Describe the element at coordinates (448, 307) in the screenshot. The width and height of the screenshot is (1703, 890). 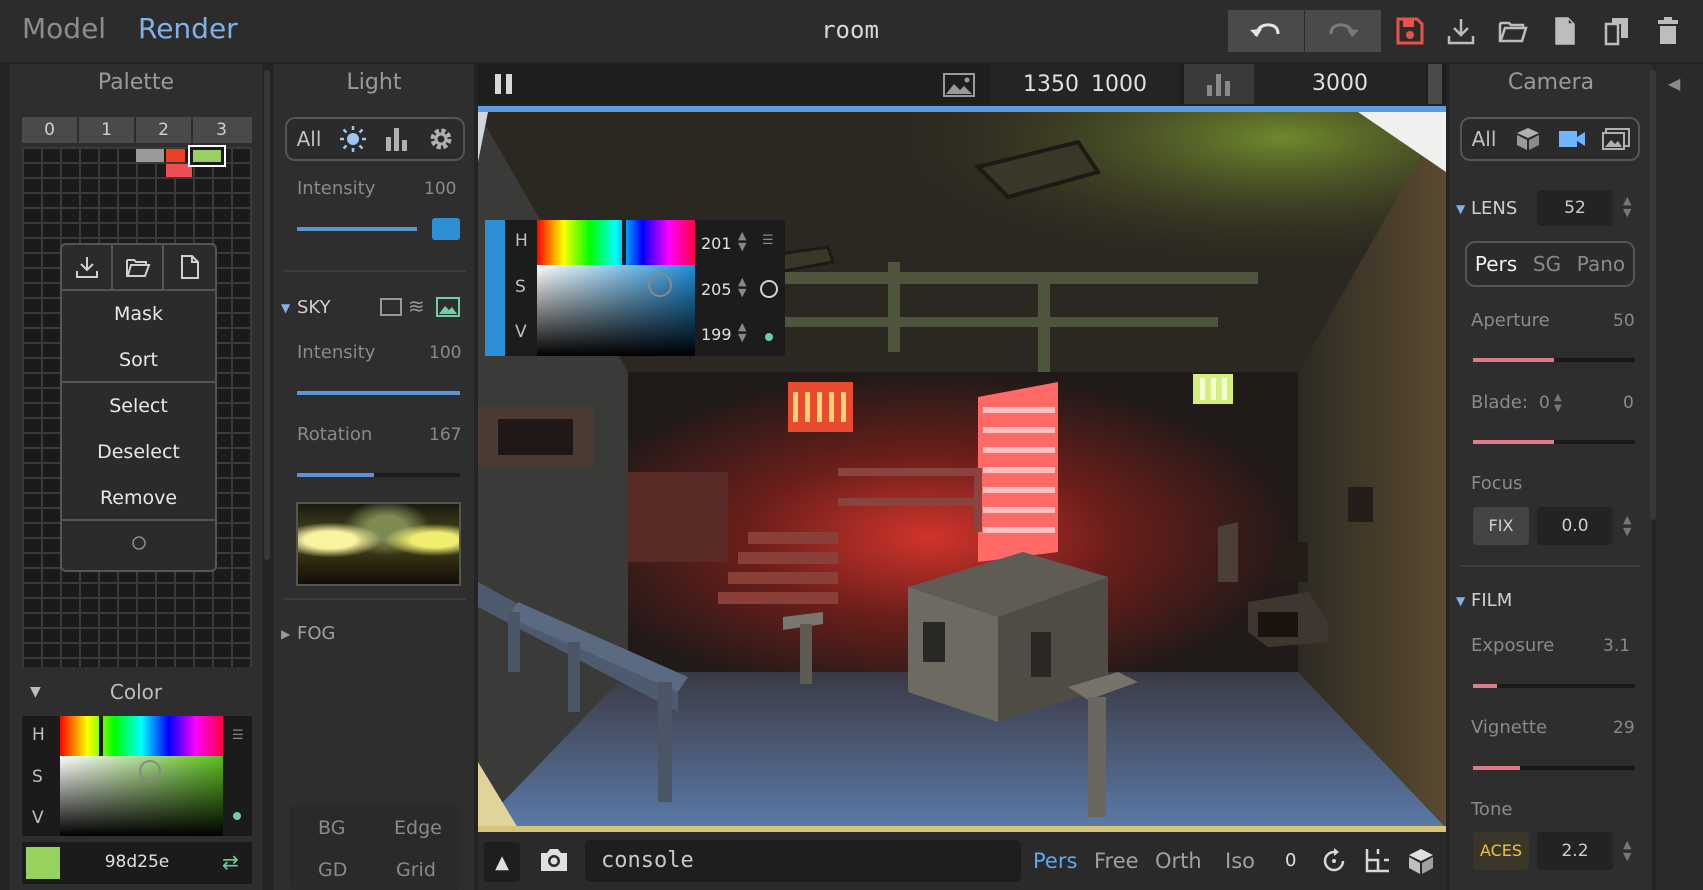
I see `sky-mode-image` at that location.